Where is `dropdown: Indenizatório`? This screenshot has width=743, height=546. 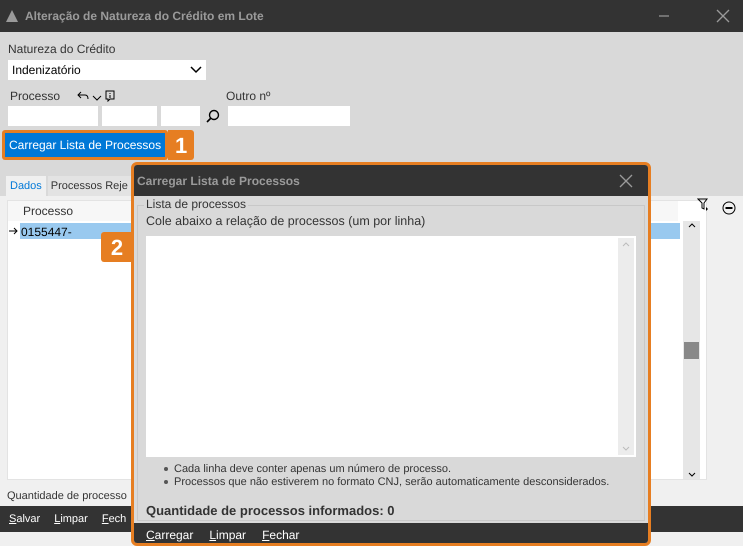
dropdown: Indenizatório is located at coordinates (107, 70).